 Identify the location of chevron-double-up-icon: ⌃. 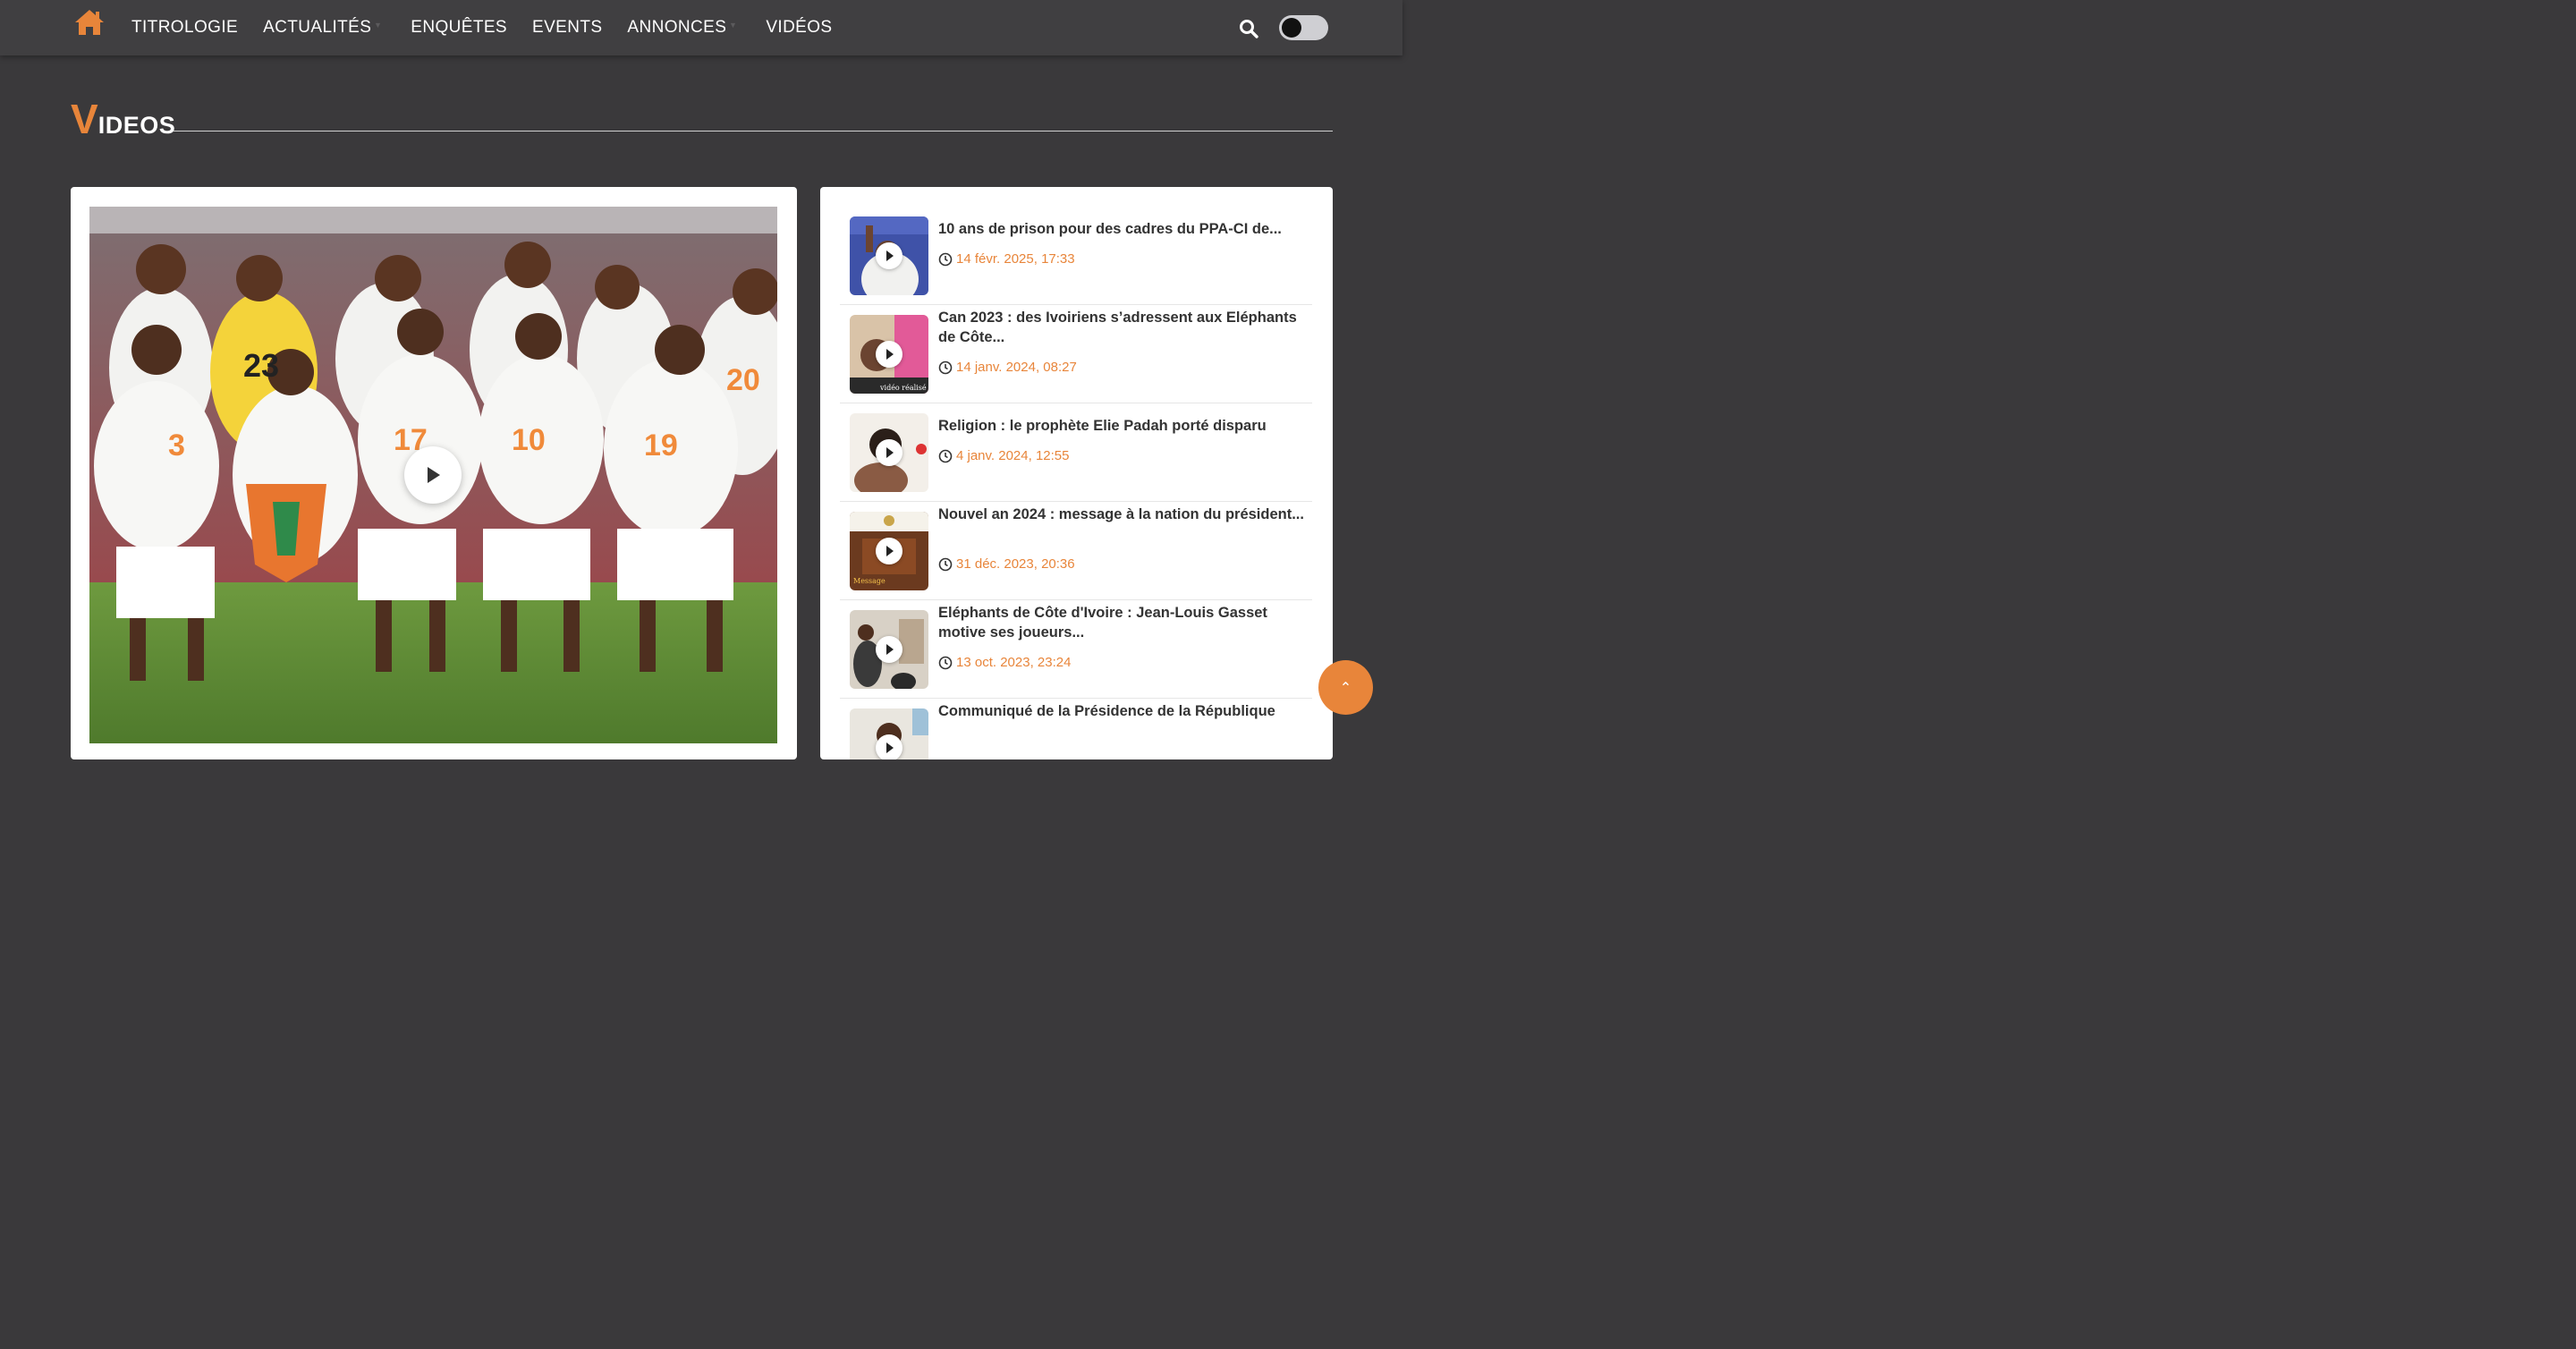
(1345, 687).